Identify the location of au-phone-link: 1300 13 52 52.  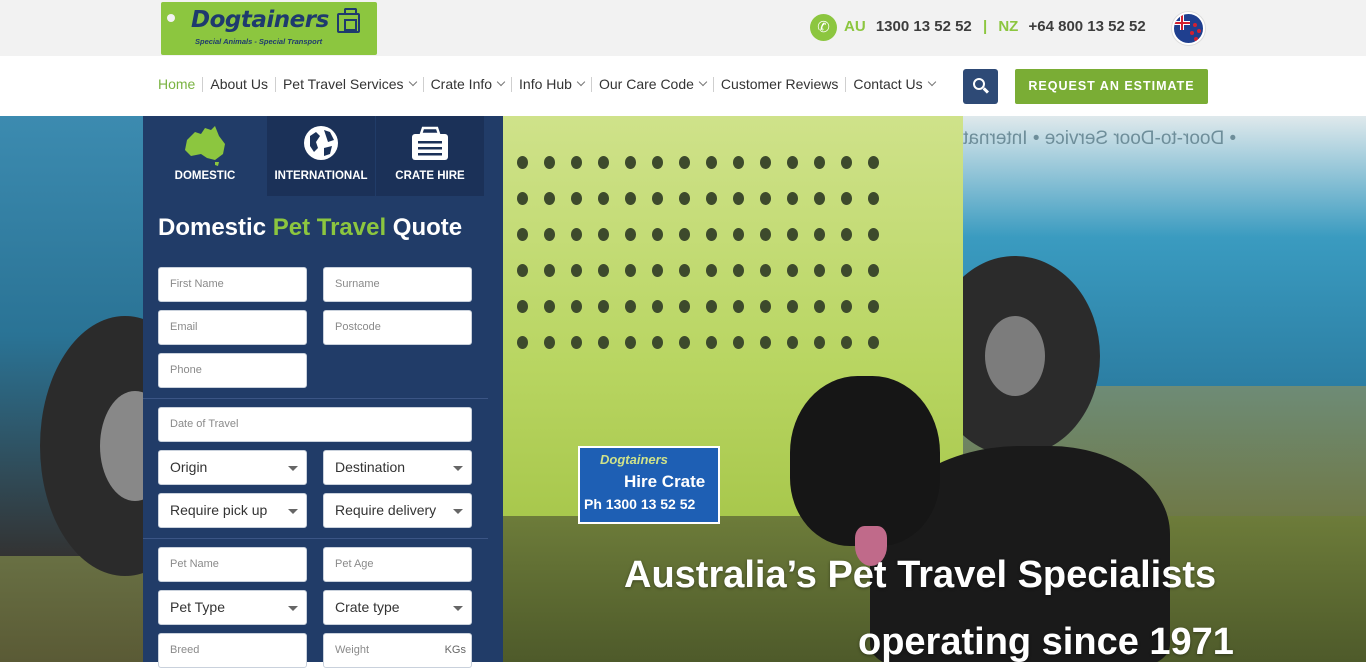
(924, 26).